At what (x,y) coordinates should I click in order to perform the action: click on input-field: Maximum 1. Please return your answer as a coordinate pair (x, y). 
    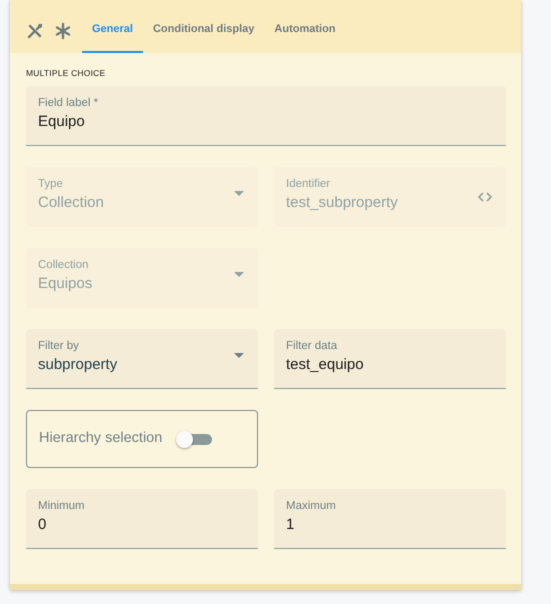
    Looking at the image, I should click on (390, 518).